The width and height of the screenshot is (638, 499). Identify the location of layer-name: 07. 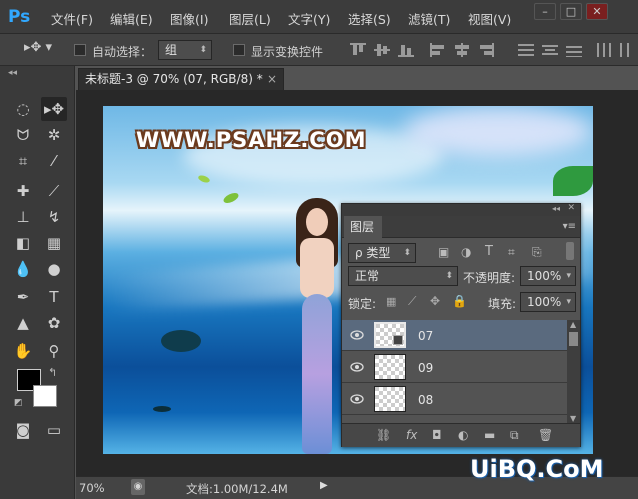
(425, 336).